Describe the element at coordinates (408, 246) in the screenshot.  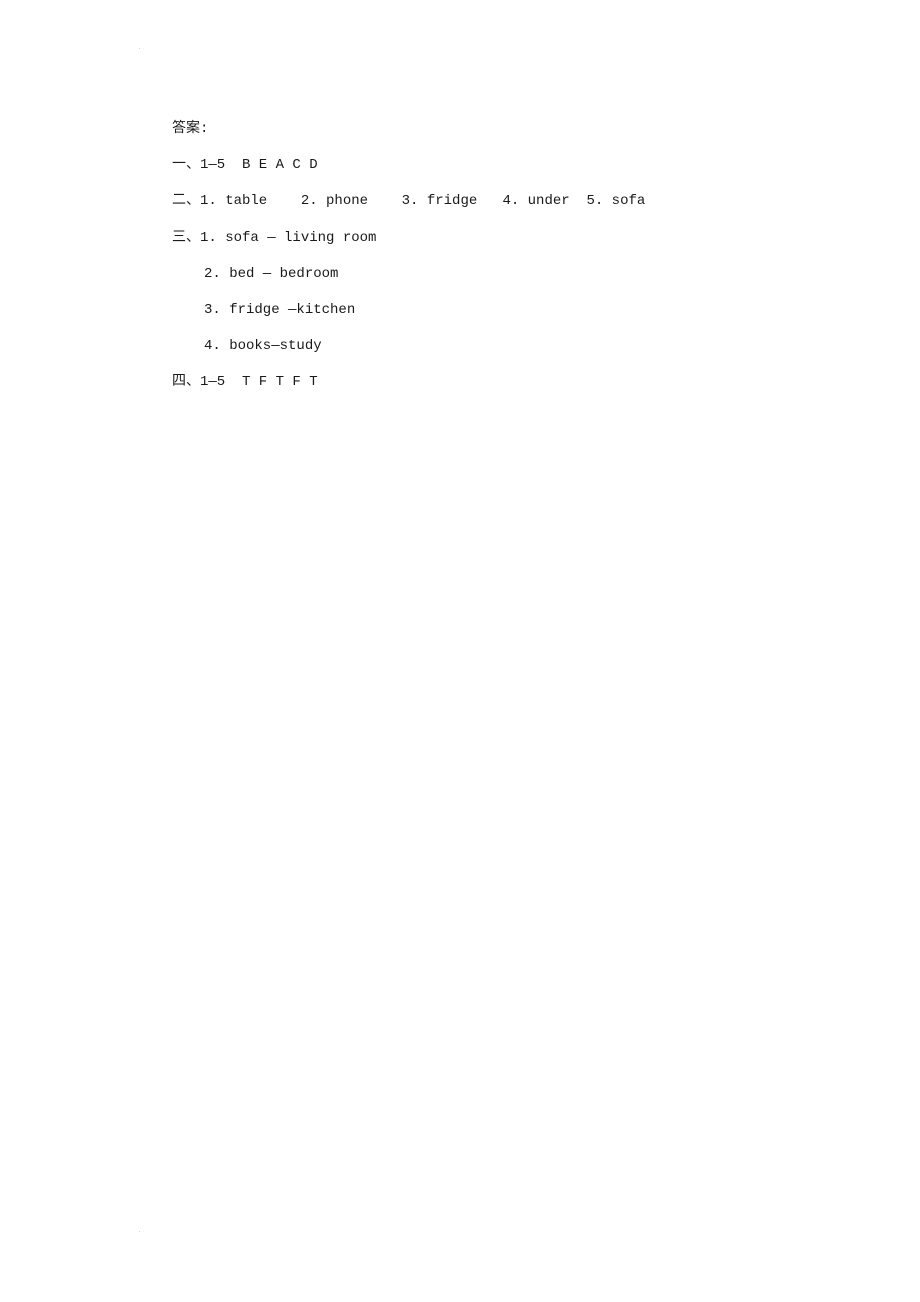
I see `section-3-answer-1: 三、1. sofa — living room` at that location.